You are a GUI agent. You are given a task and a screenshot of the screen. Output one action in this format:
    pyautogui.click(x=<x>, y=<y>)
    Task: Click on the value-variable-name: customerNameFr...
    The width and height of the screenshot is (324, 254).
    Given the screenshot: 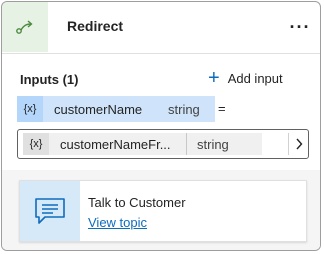 What is the action you would take?
    pyautogui.click(x=115, y=144)
    